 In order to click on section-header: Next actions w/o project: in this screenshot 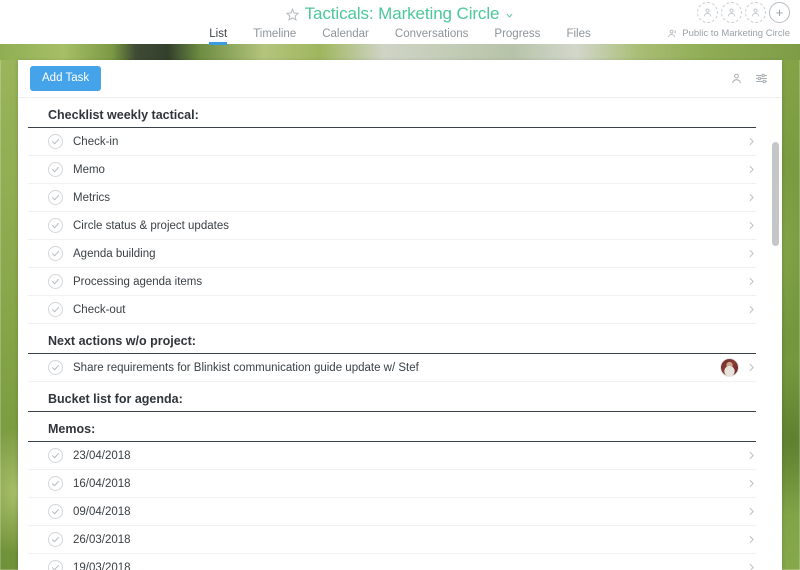, I will do `click(392, 339)`.